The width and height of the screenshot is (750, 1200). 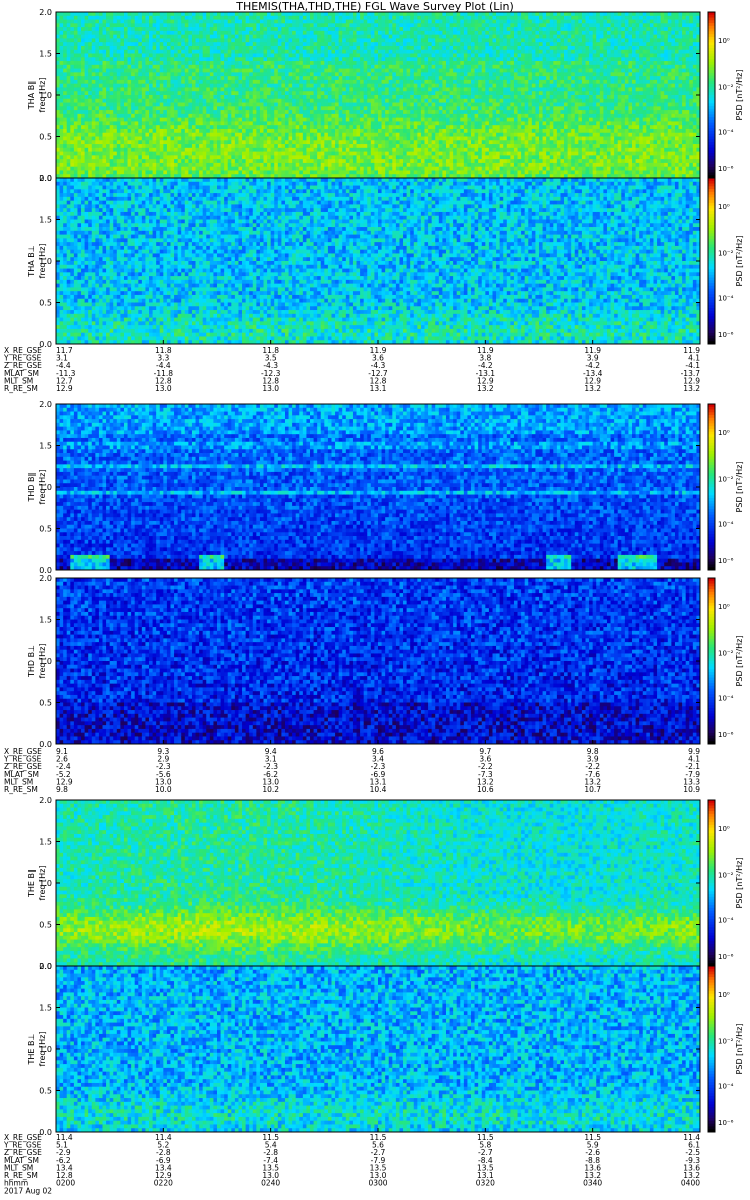 What do you see at coordinates (378, 388) in the screenshot?
I see `ephemeris-value: 13.1` at bounding box center [378, 388].